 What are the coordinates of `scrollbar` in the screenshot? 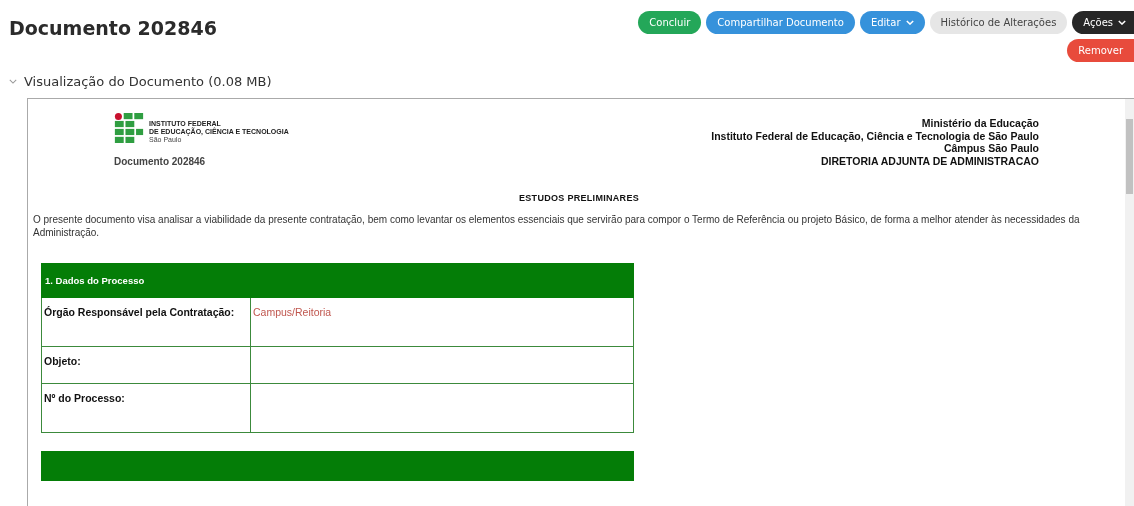 It's located at (1129, 302).